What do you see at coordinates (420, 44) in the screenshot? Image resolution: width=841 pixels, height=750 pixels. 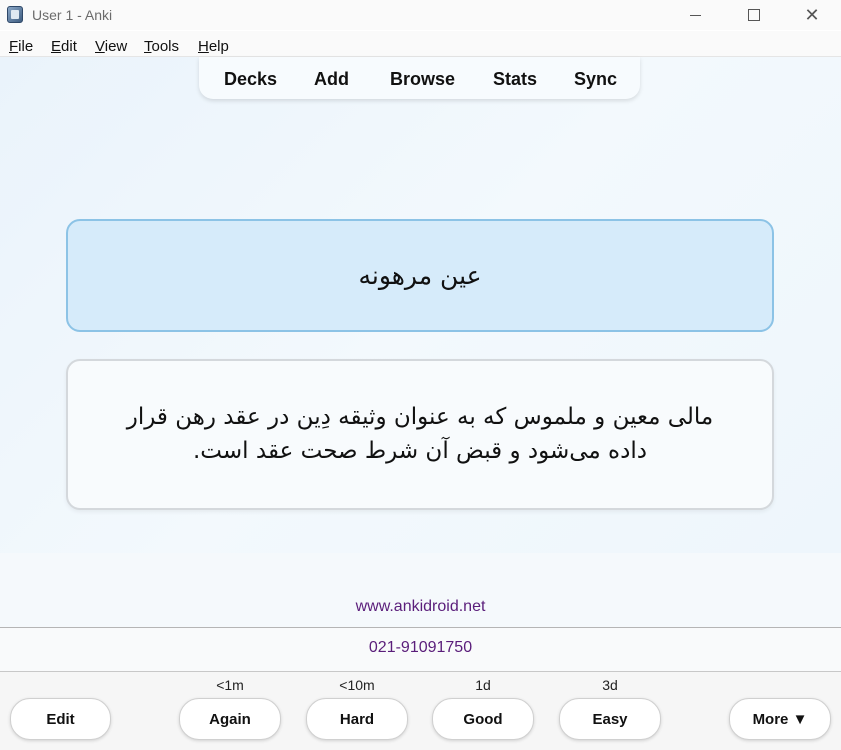 I see `menu-bar: File Edit View Tools Help` at bounding box center [420, 44].